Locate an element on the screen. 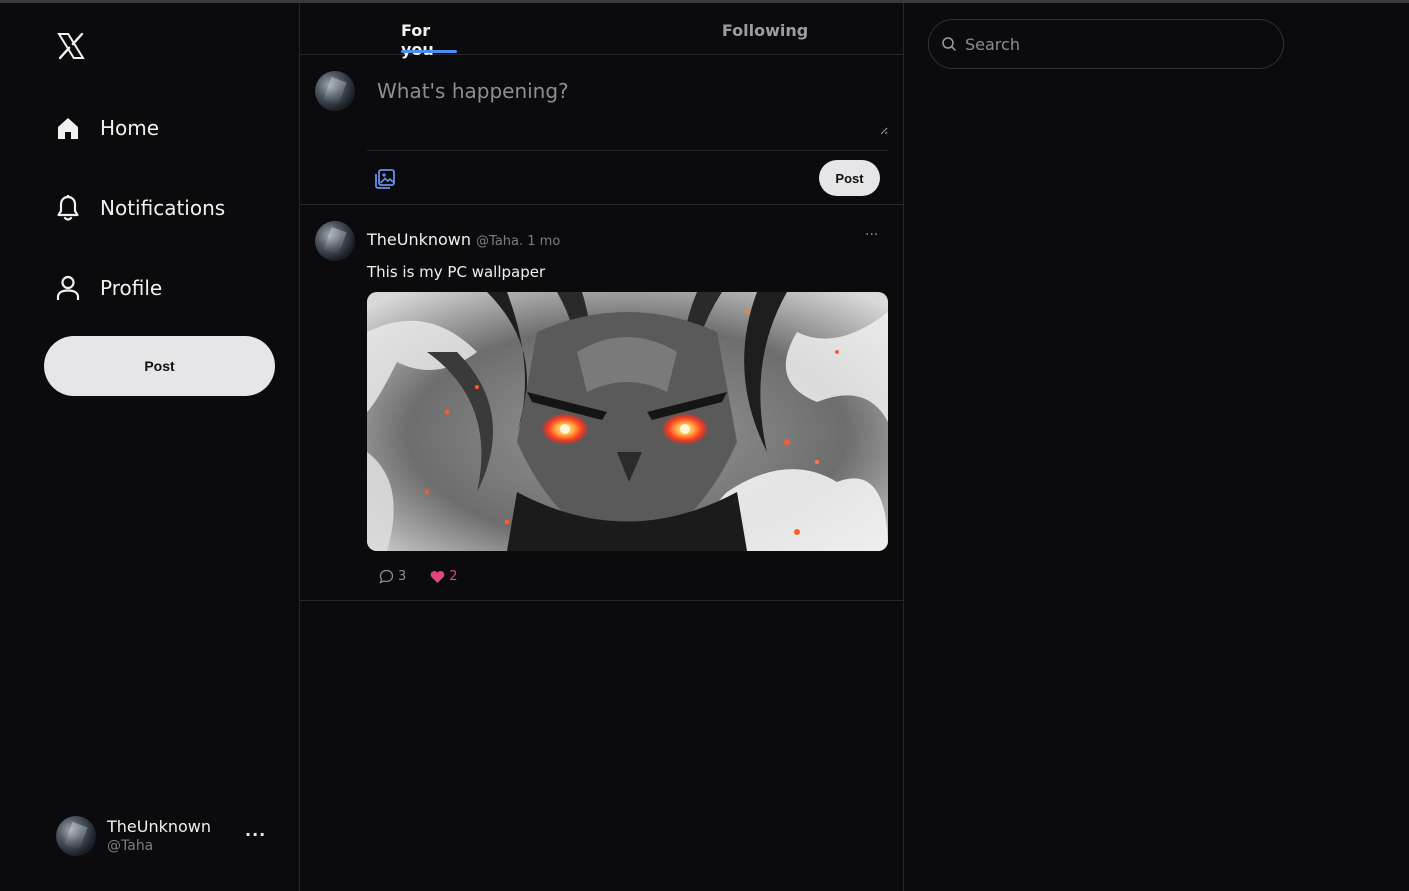  timeline-tabs: For you Following is located at coordinates (602, 31).